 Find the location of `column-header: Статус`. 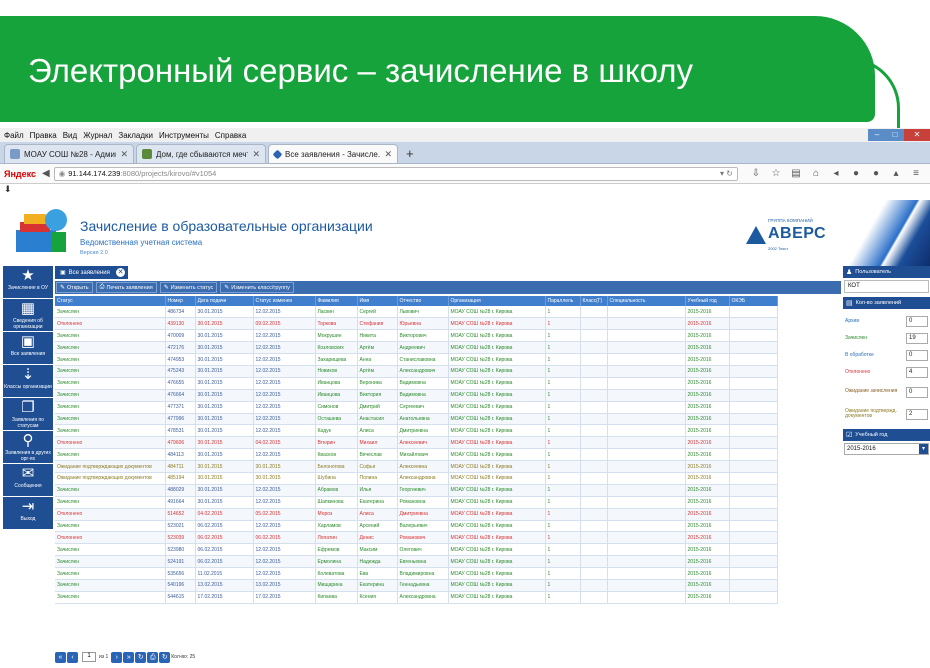

column-header: Статус is located at coordinates (110, 301).